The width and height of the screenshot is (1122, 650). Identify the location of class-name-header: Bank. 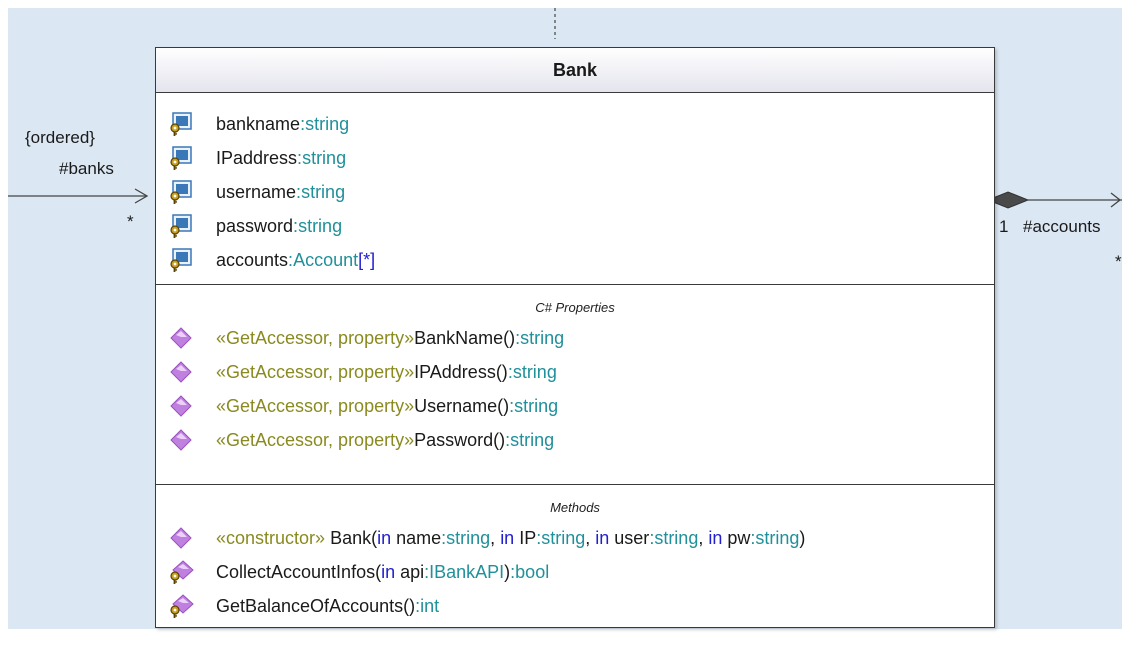
(575, 70).